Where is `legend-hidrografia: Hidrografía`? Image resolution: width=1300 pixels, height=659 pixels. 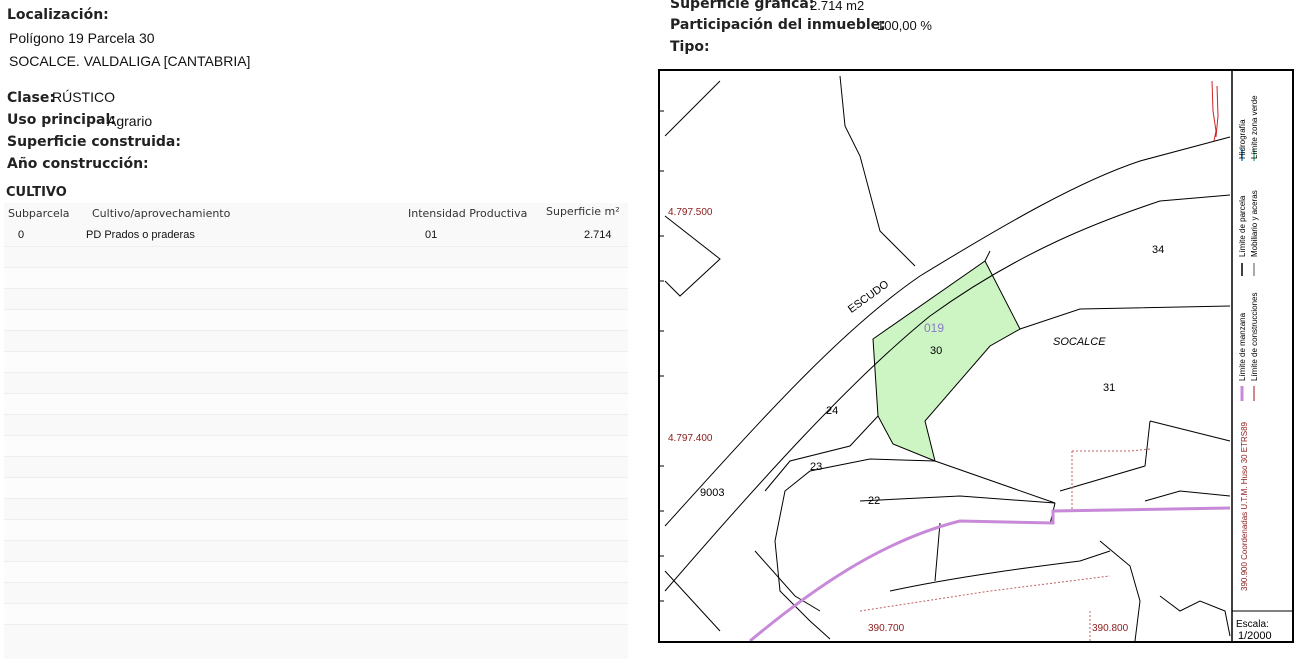
legend-hidrografia: Hidrografía is located at coordinates (1242, 139).